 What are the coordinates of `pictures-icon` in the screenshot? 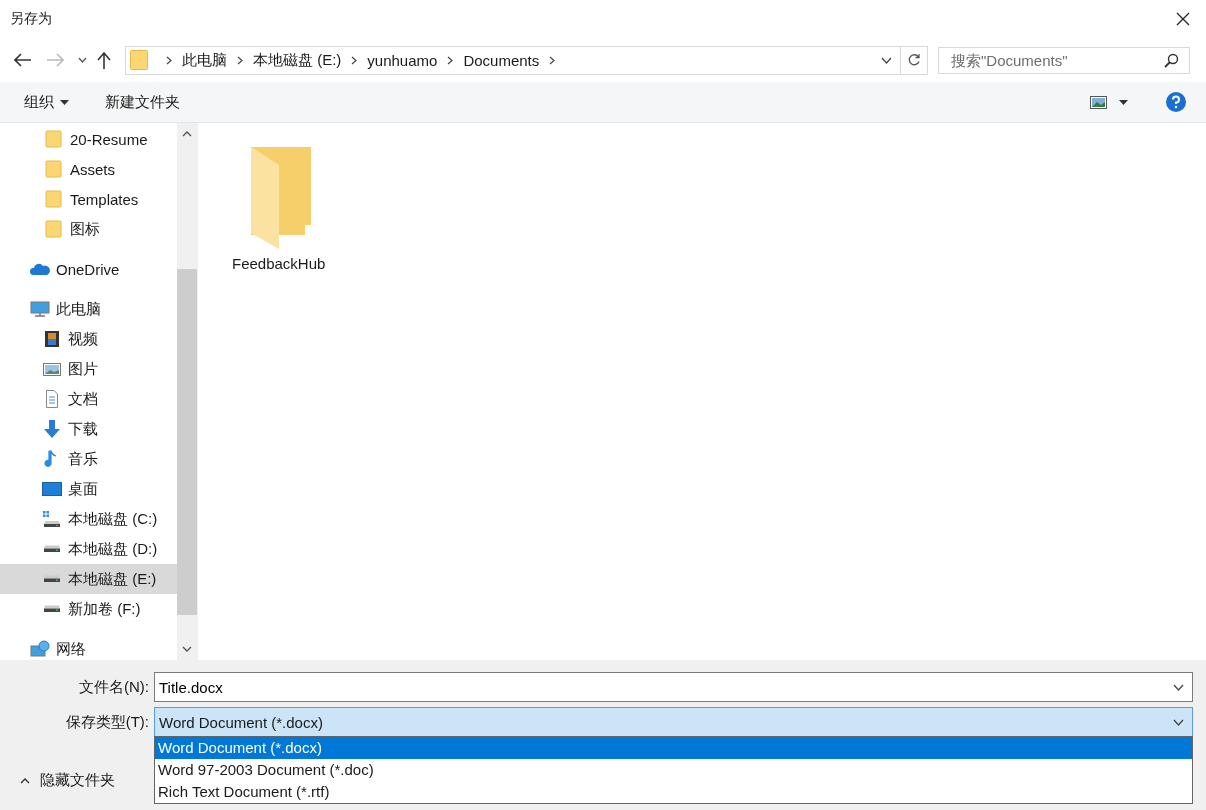 It's located at (52, 369).